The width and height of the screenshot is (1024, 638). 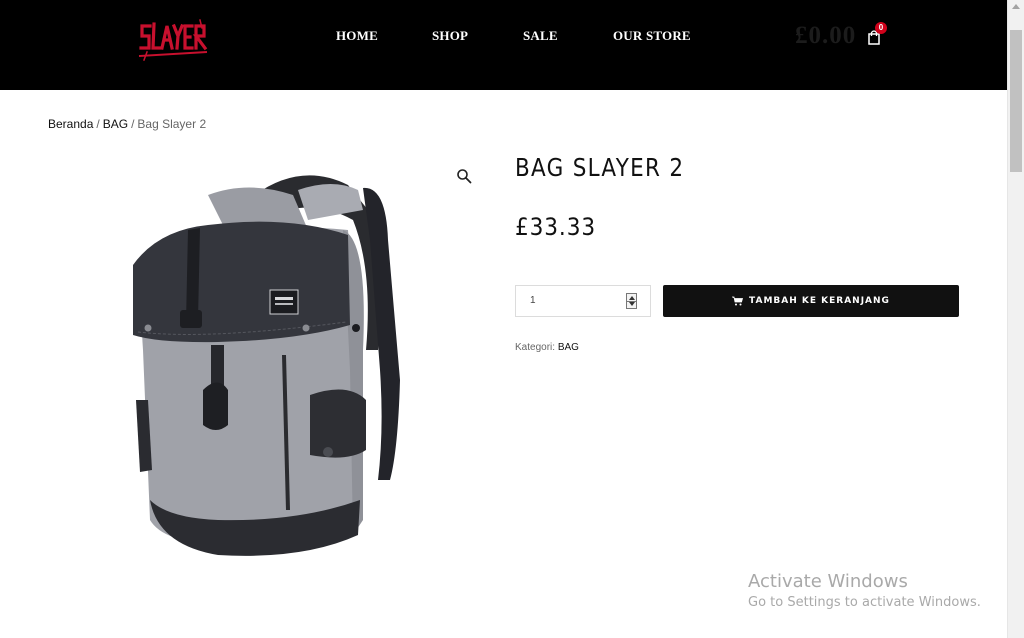 I want to click on breadcrumb-category: BAG, so click(x=115, y=124).